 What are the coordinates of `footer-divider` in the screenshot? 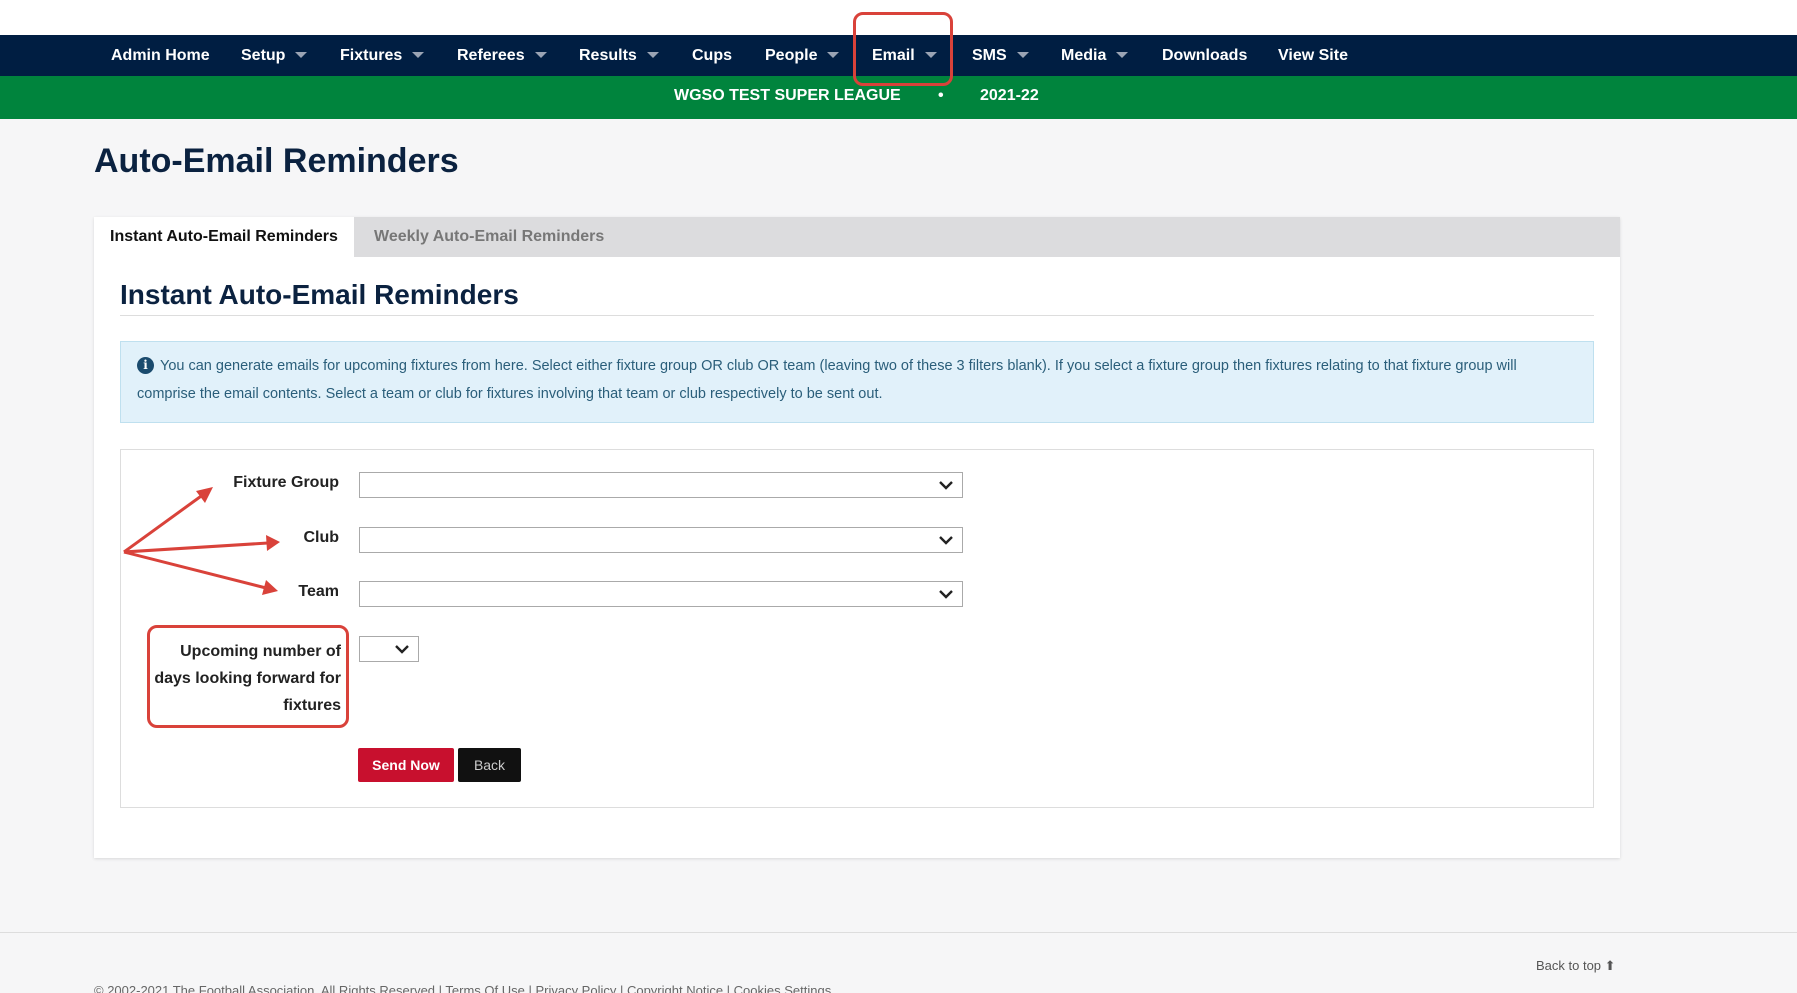 It's located at (898, 932).